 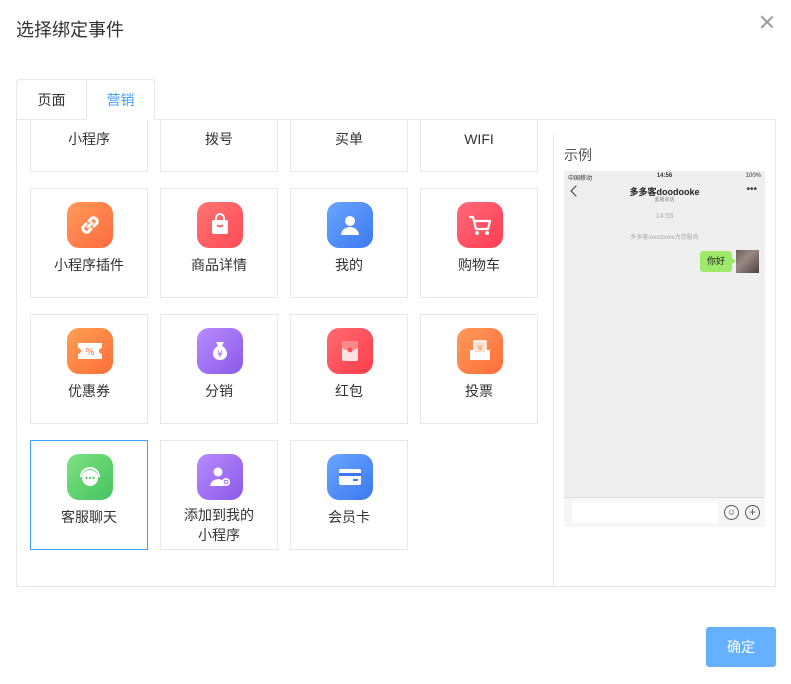 What do you see at coordinates (753, 176) in the screenshot?
I see `battery-text: 100%` at bounding box center [753, 176].